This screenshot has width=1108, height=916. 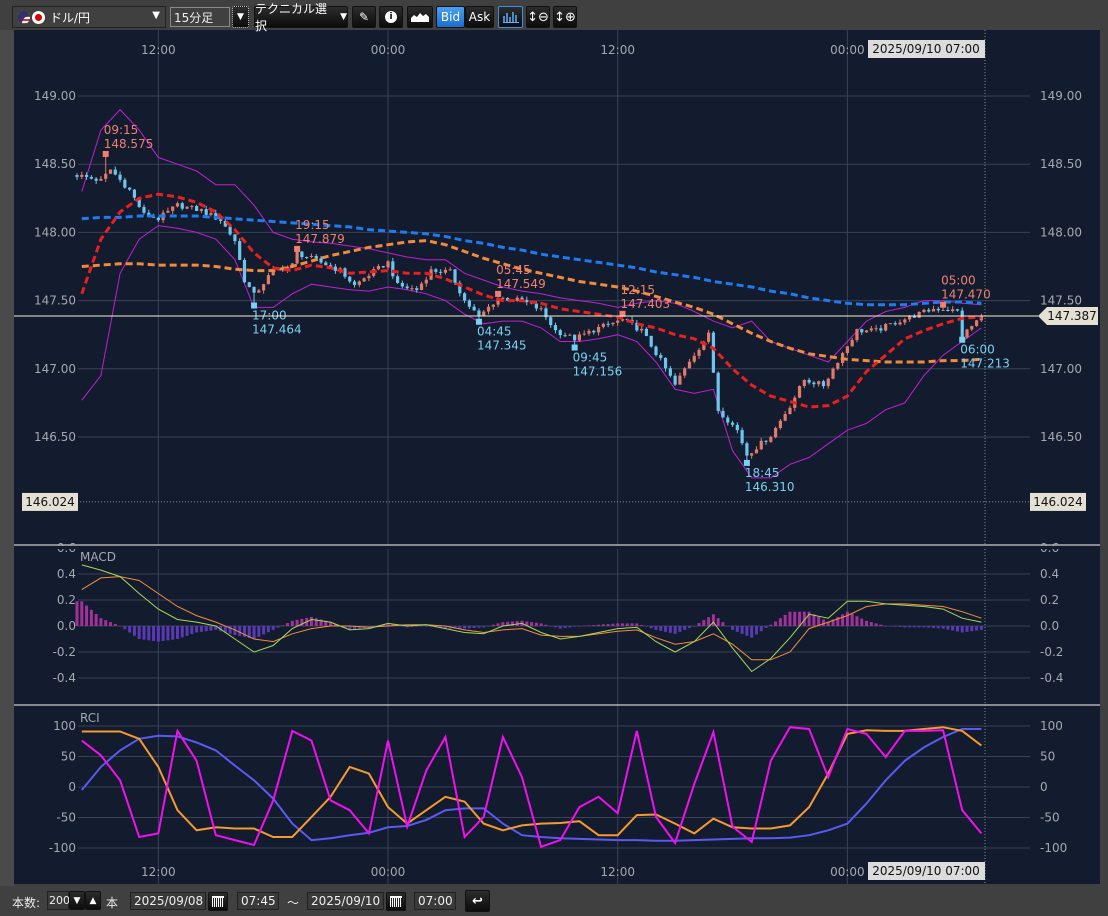 I want to click on technical-select-button: テクニカル選択 ▼, so click(x=301, y=17).